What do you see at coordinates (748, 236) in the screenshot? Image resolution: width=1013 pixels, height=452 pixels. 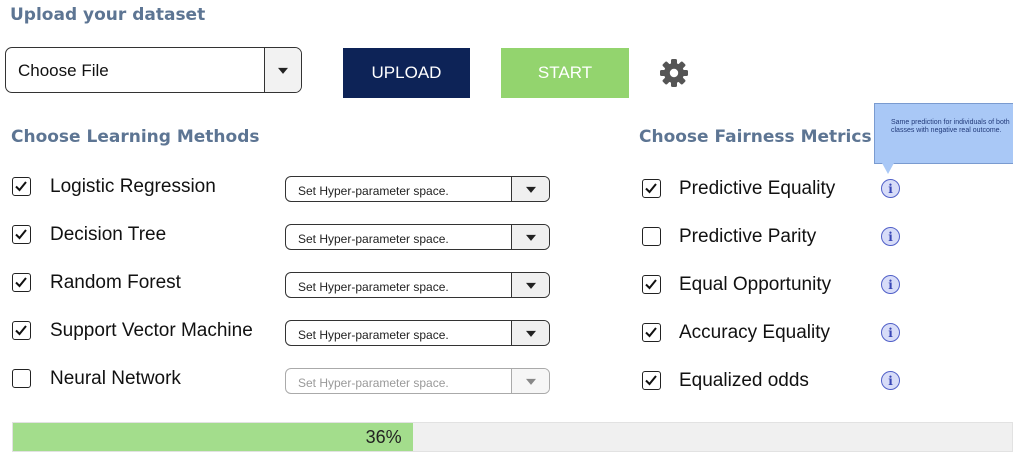 I see `metric-label: Predictive Parity` at bounding box center [748, 236].